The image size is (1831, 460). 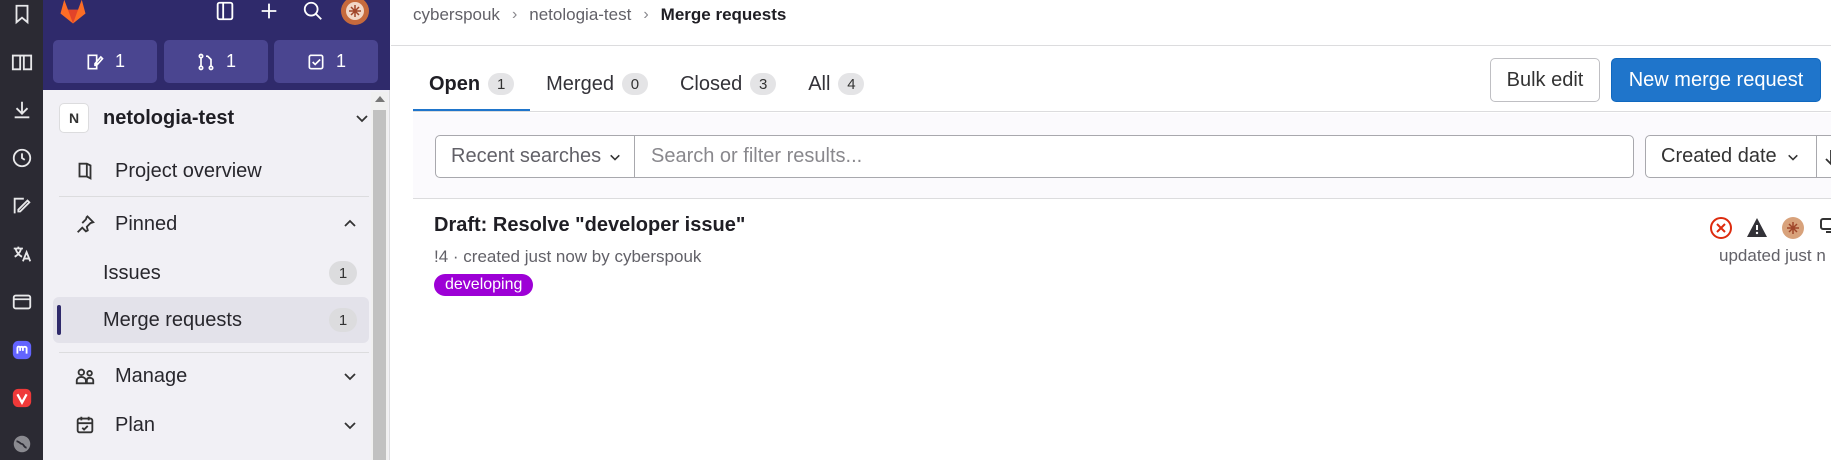 I want to click on merge-request-updated-time: updated just n, so click(x=1772, y=255).